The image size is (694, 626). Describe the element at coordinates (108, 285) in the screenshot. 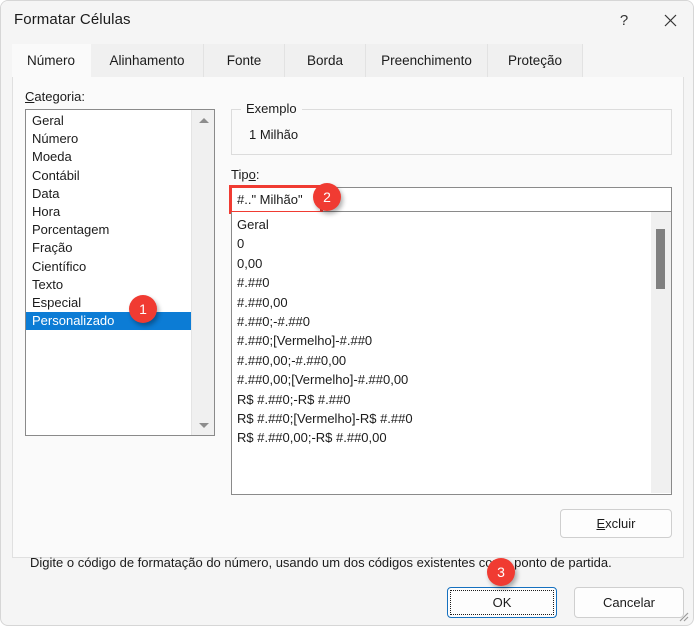

I see `list-item: Texto` at that location.